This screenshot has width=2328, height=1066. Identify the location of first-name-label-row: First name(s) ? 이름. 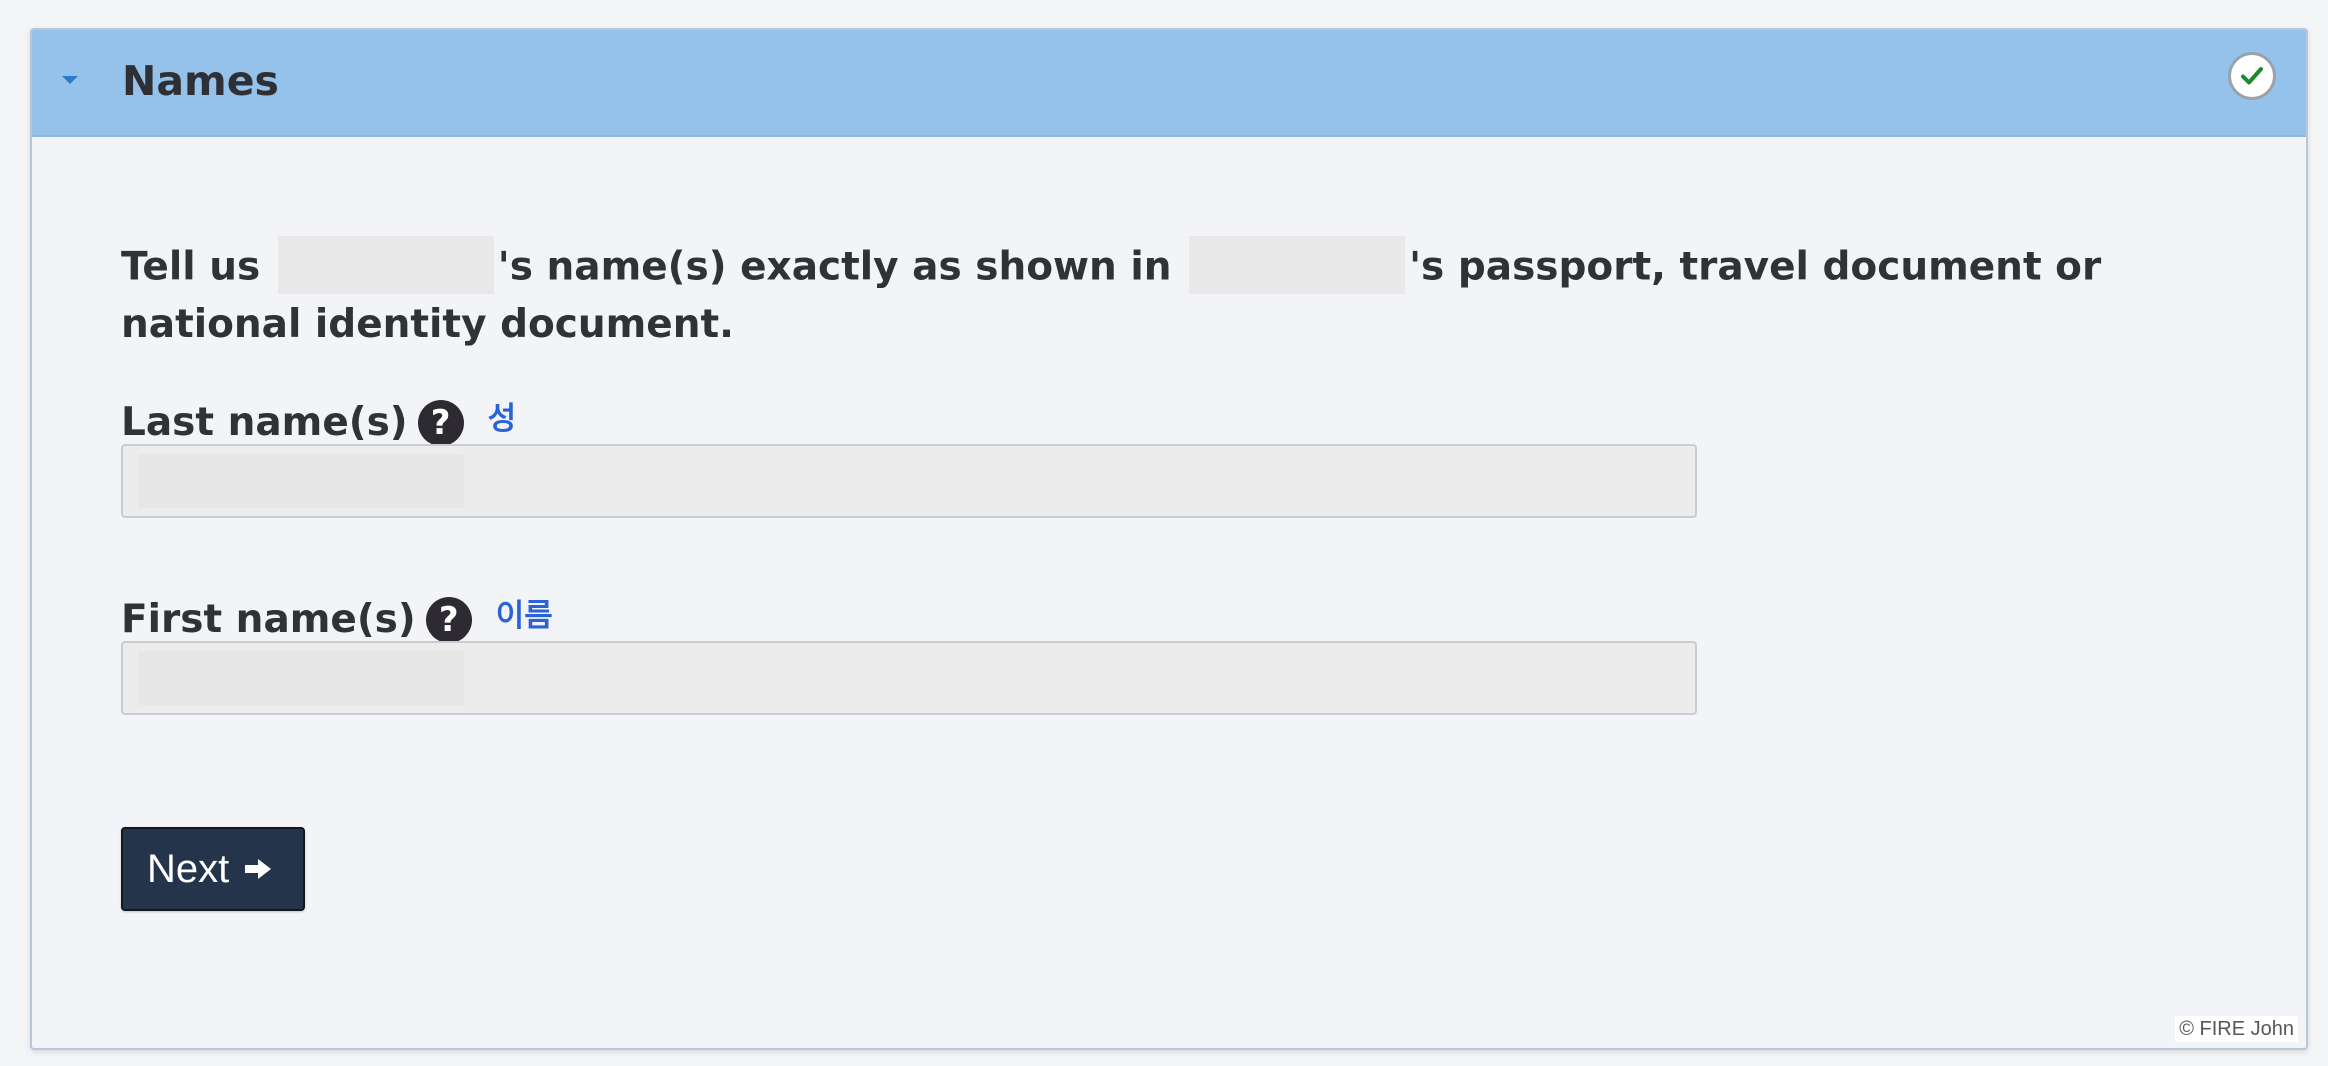
(337, 620).